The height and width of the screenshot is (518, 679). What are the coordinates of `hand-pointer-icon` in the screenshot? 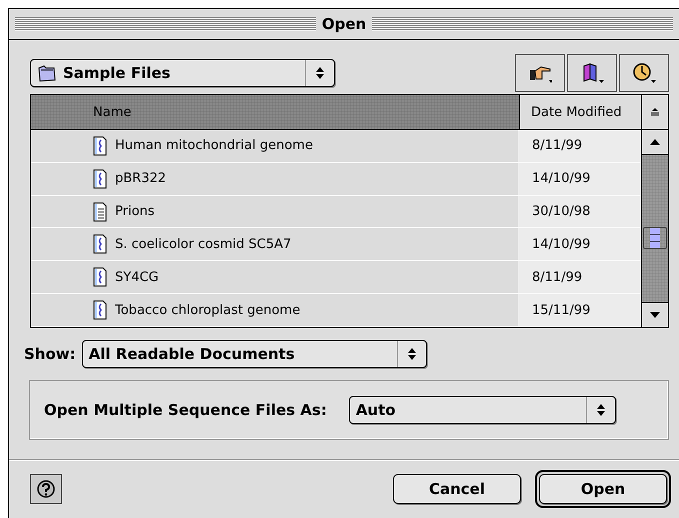 It's located at (540, 73).